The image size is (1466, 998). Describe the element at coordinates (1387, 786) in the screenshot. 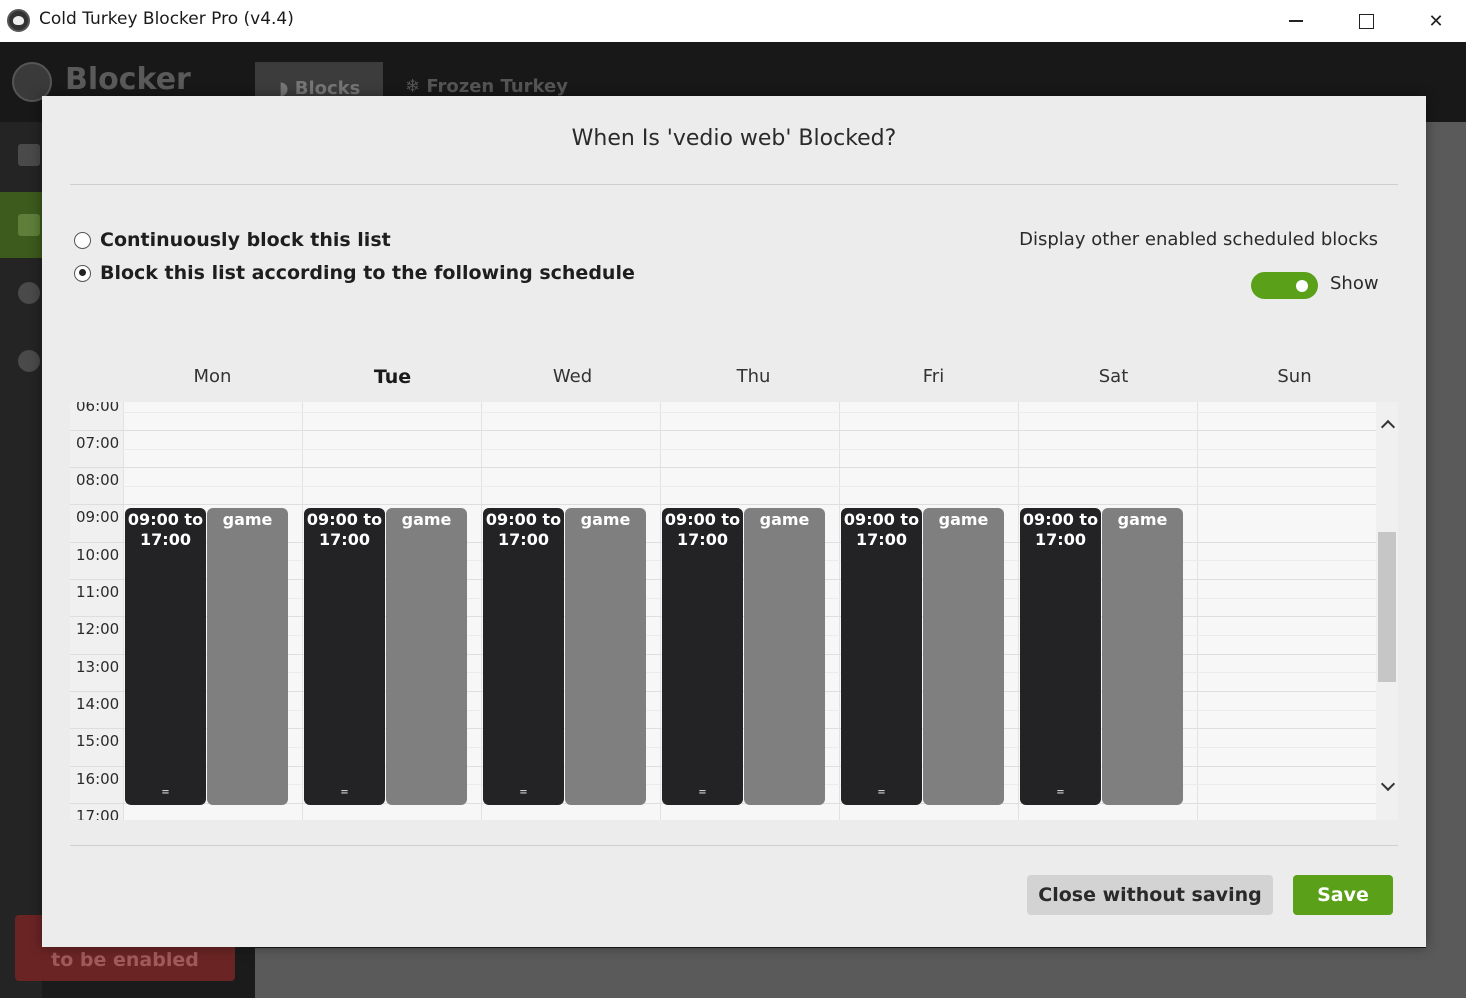

I see `chevron-down-icon` at that location.